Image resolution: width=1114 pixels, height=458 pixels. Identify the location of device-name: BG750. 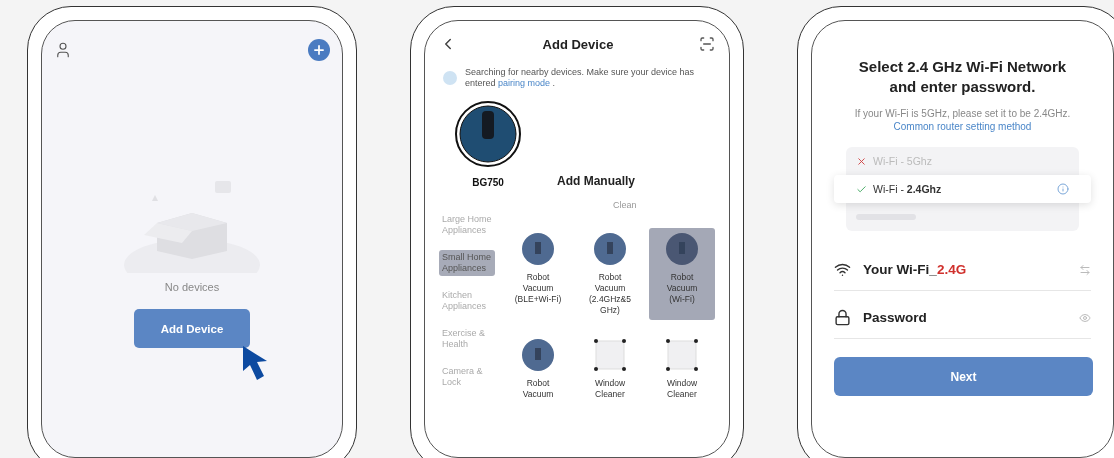
(488, 182).